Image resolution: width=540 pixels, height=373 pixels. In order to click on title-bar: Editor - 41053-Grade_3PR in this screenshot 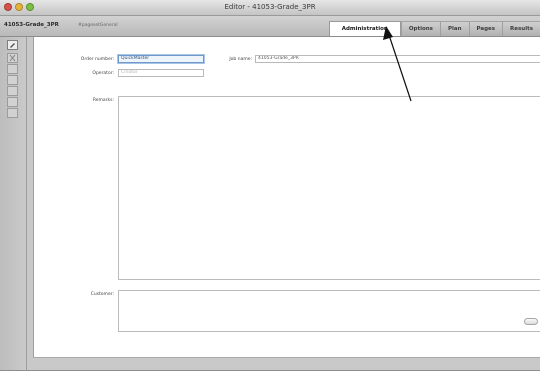, I will do `click(270, 8)`.